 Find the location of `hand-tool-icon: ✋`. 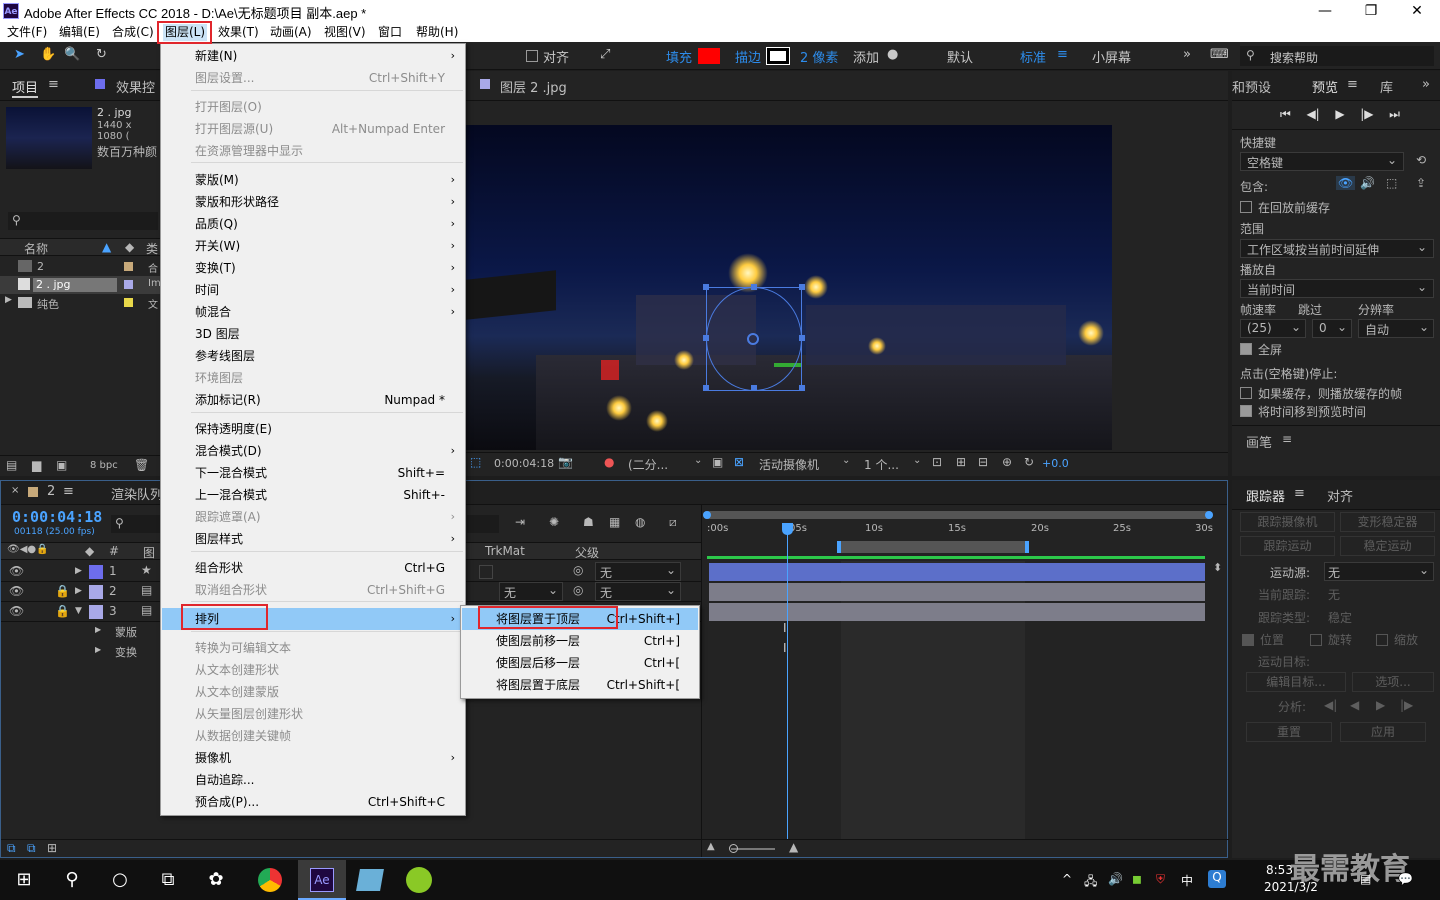

hand-tool-icon: ✋ is located at coordinates (48, 54).